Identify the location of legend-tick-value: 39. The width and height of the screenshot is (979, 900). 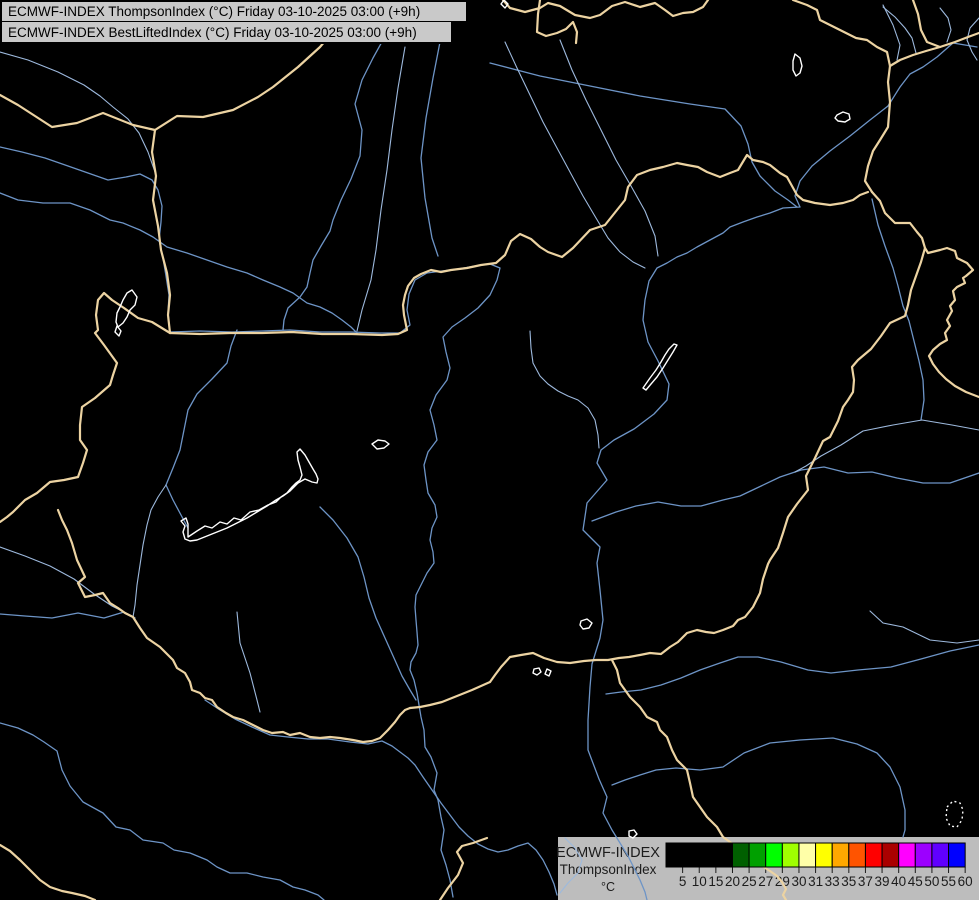
(882, 881).